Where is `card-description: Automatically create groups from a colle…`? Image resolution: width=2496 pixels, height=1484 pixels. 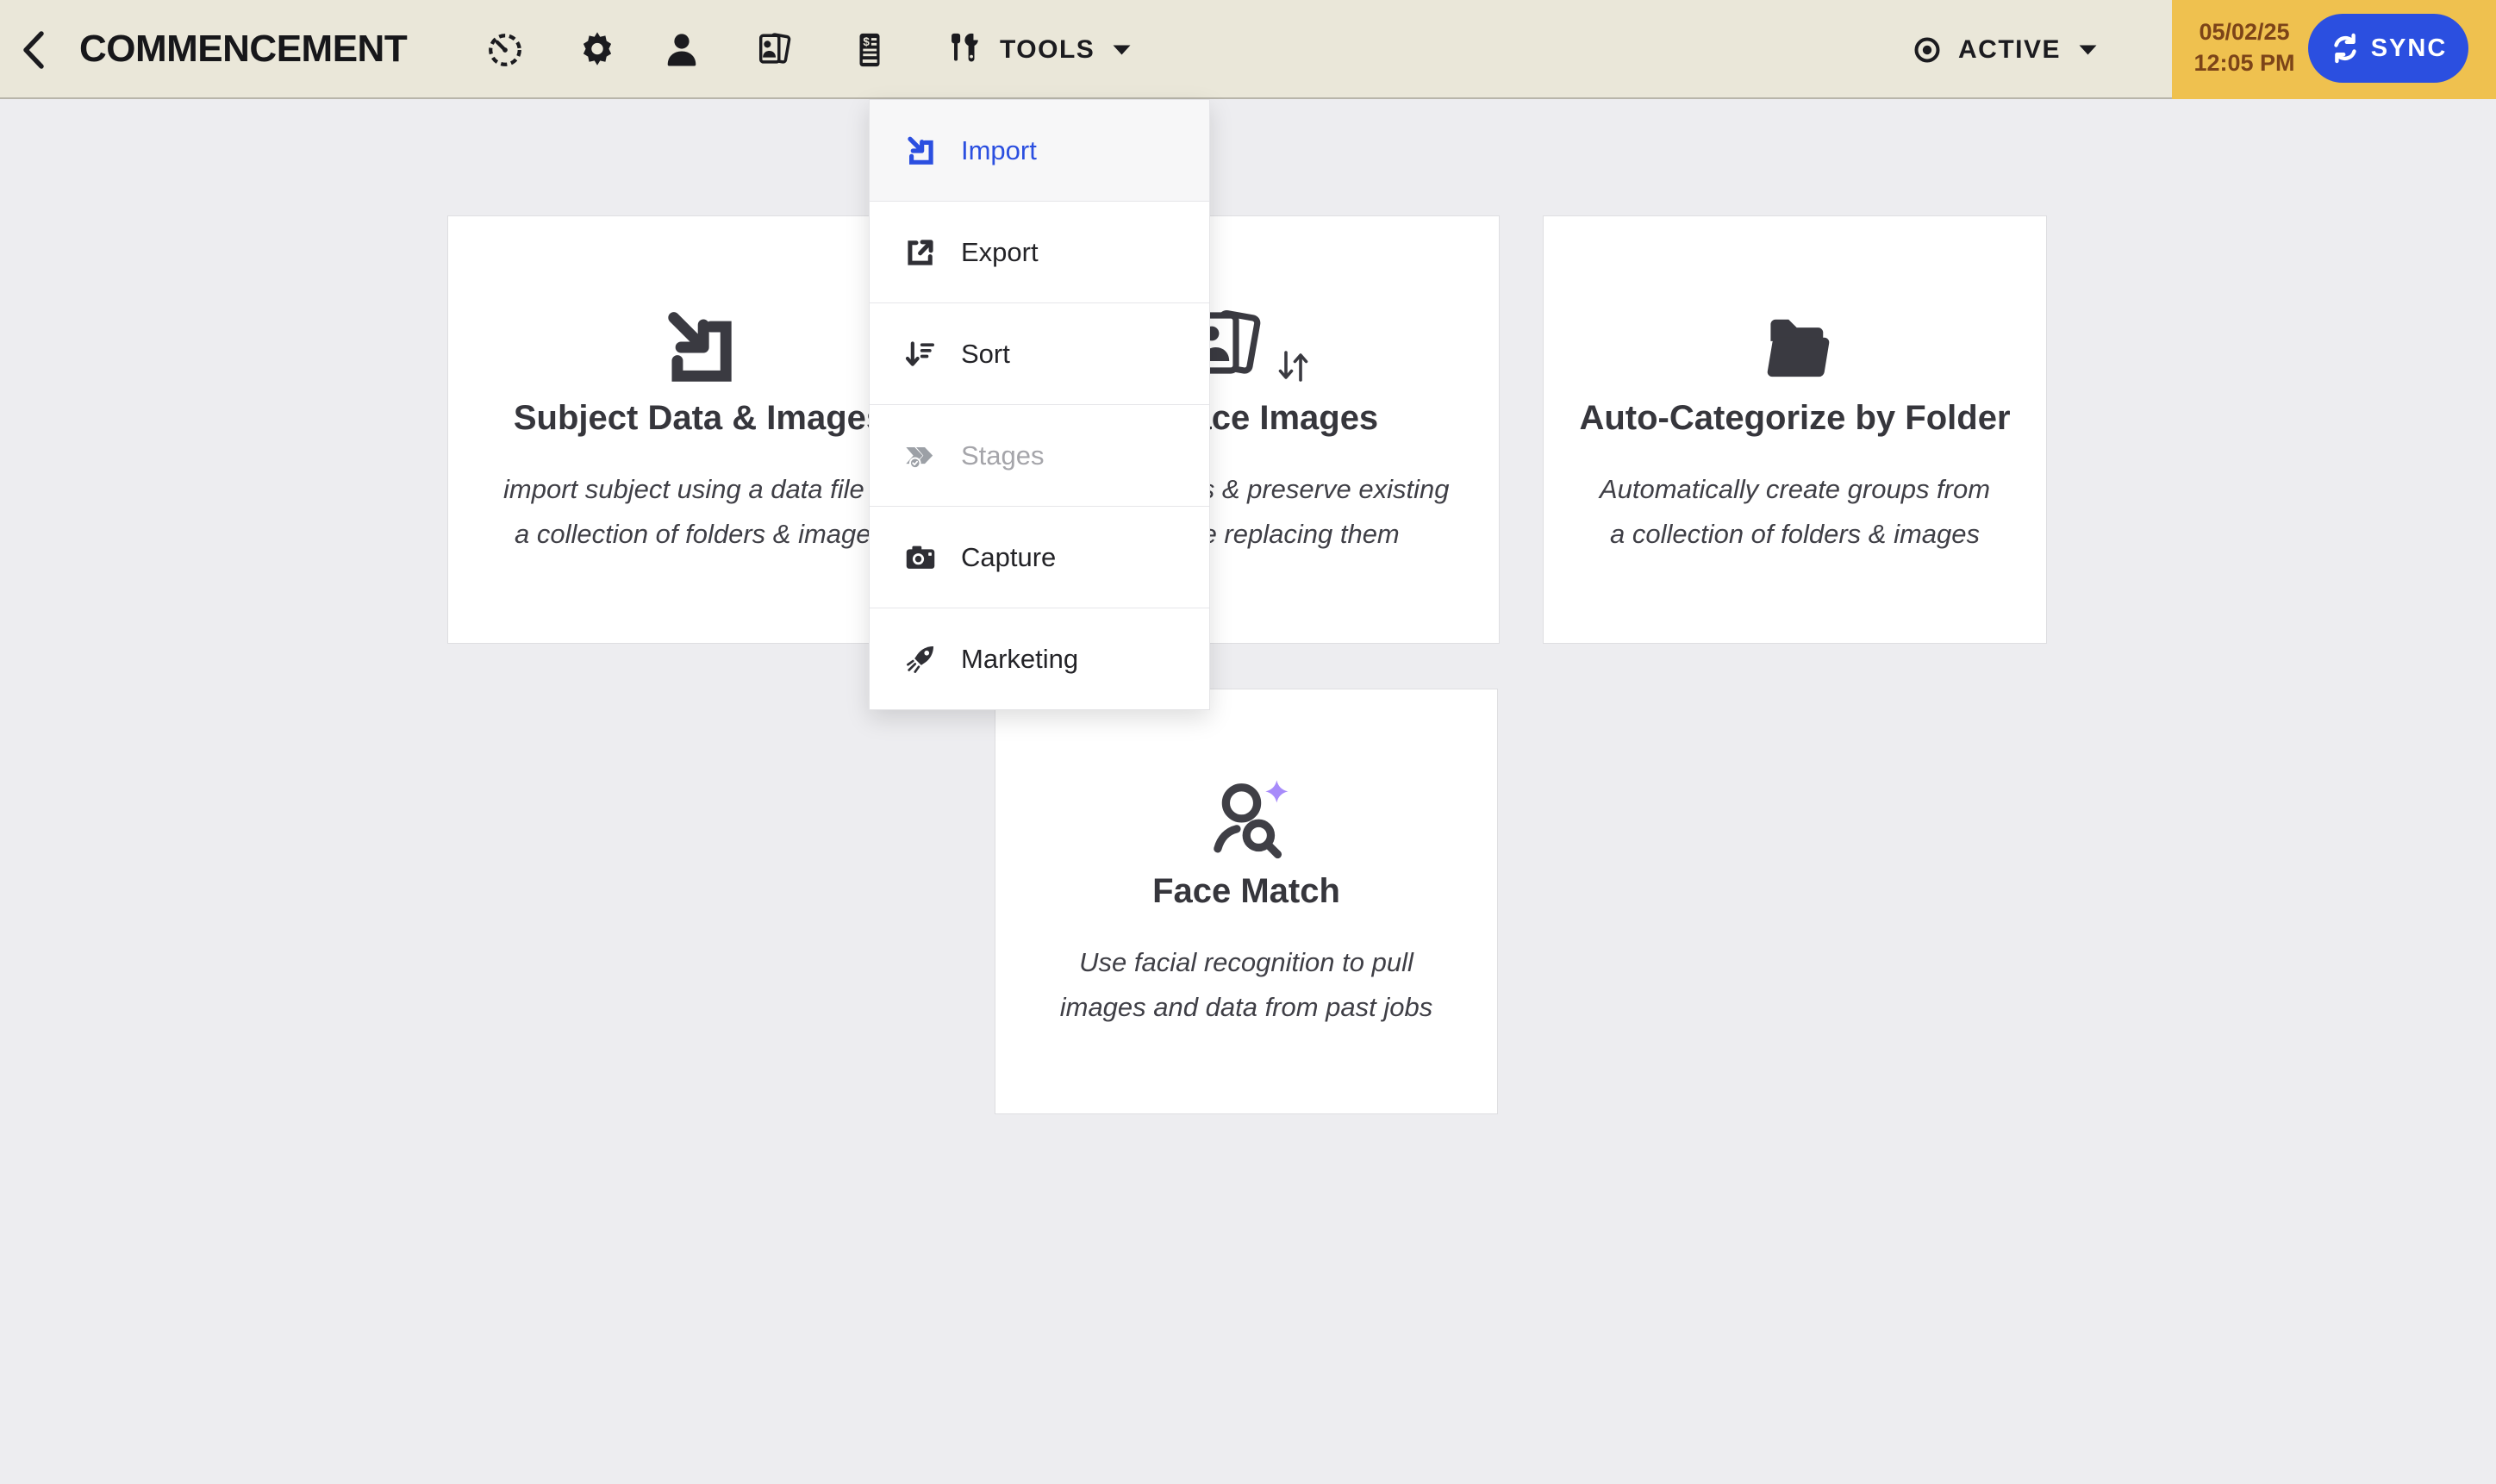
card-description: Automatically create groups from a colle… is located at coordinates (1795, 511).